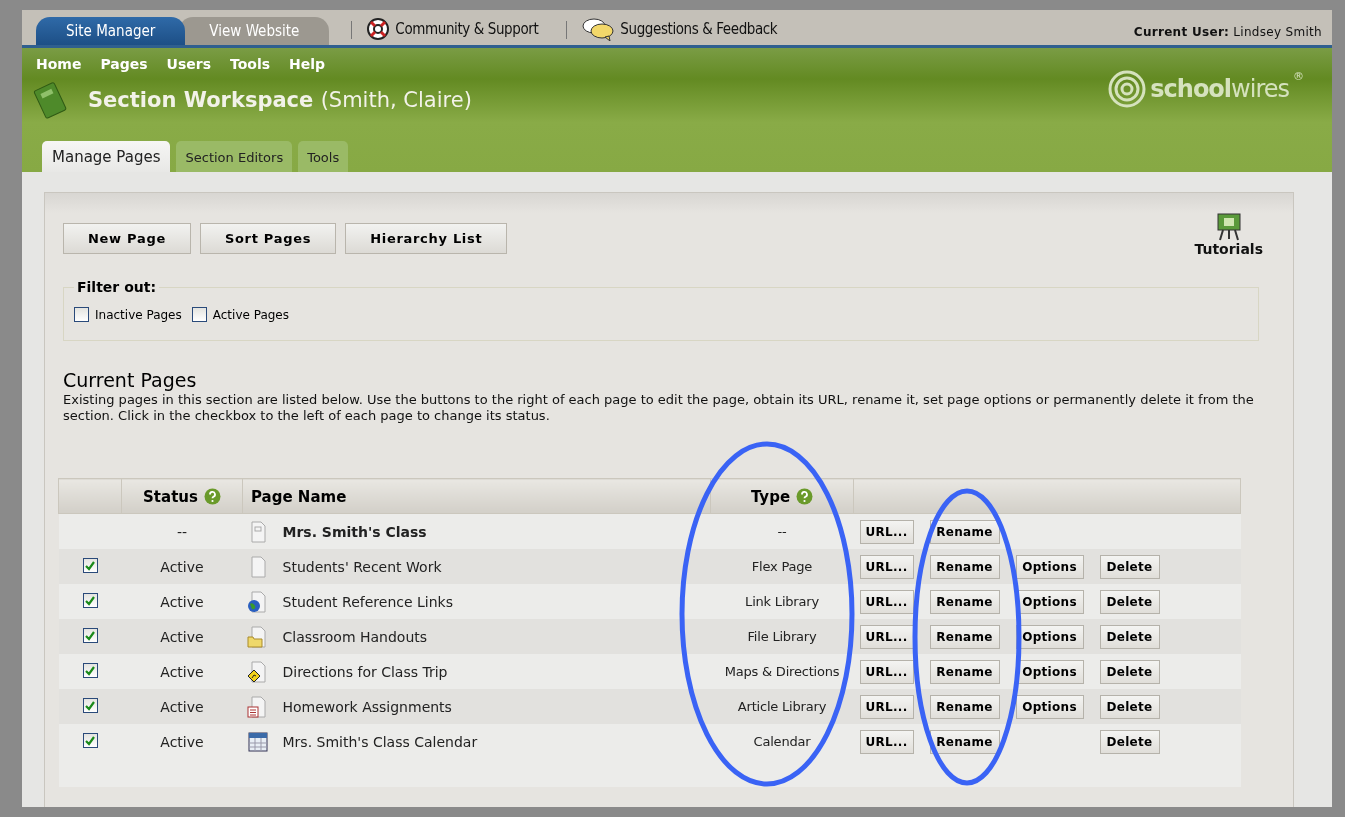  I want to click on page-name: Mrs. Smith's Class Calendar, so click(380, 741).